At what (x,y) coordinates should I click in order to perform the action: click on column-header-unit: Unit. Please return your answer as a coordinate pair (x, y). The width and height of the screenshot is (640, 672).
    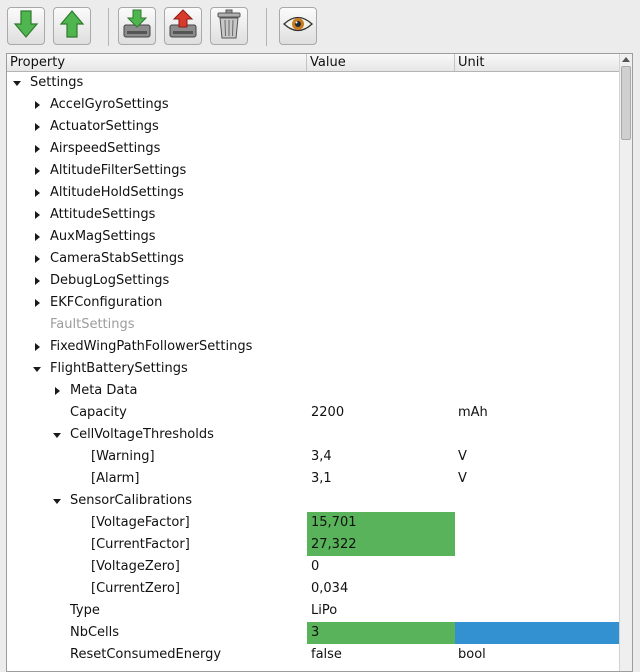
    Looking at the image, I should click on (537, 62).